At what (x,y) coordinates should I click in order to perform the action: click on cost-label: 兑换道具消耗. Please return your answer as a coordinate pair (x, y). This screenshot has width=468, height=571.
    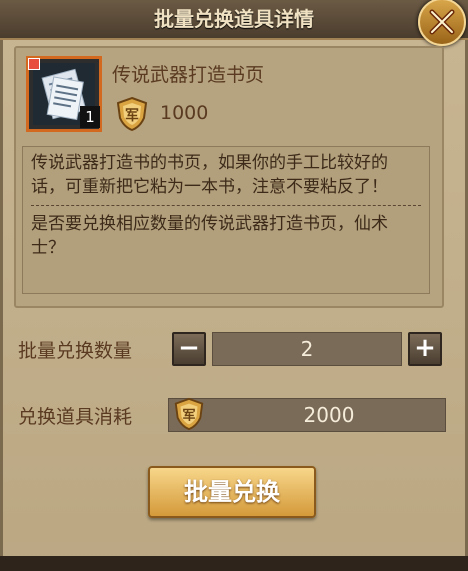
    Looking at the image, I should click on (75, 417).